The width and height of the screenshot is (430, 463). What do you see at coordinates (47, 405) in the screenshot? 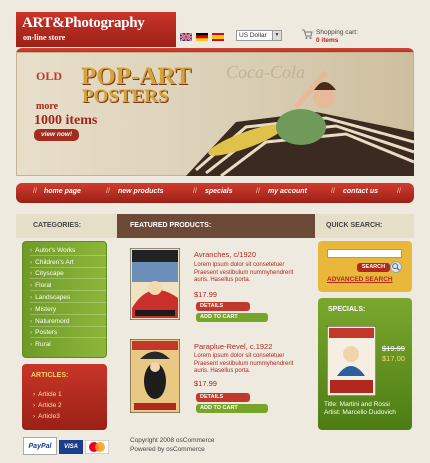
I see `article-link: Article 2` at bounding box center [47, 405].